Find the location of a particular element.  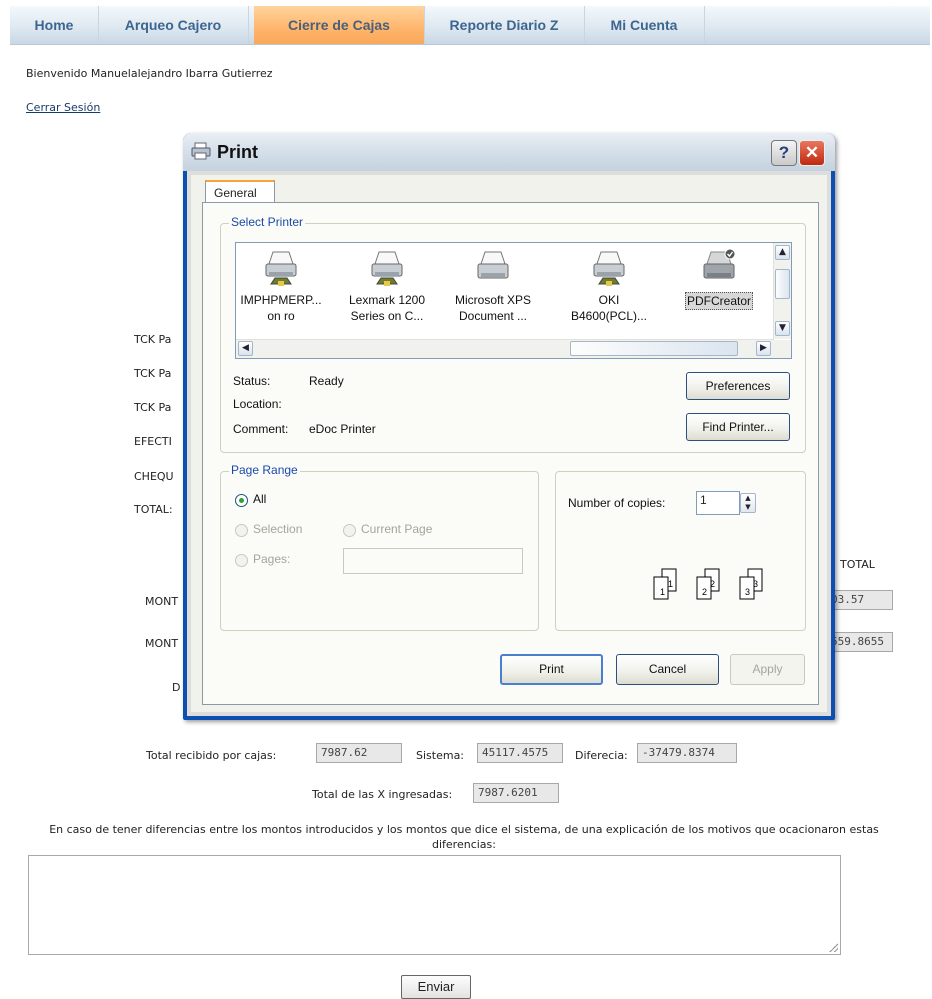

all-label: All is located at coordinates (260, 499).